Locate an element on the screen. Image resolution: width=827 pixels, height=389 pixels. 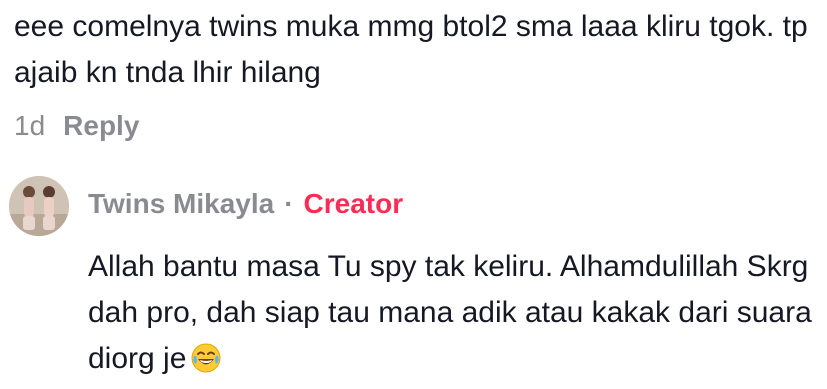
avatar is located at coordinates (39, 206).